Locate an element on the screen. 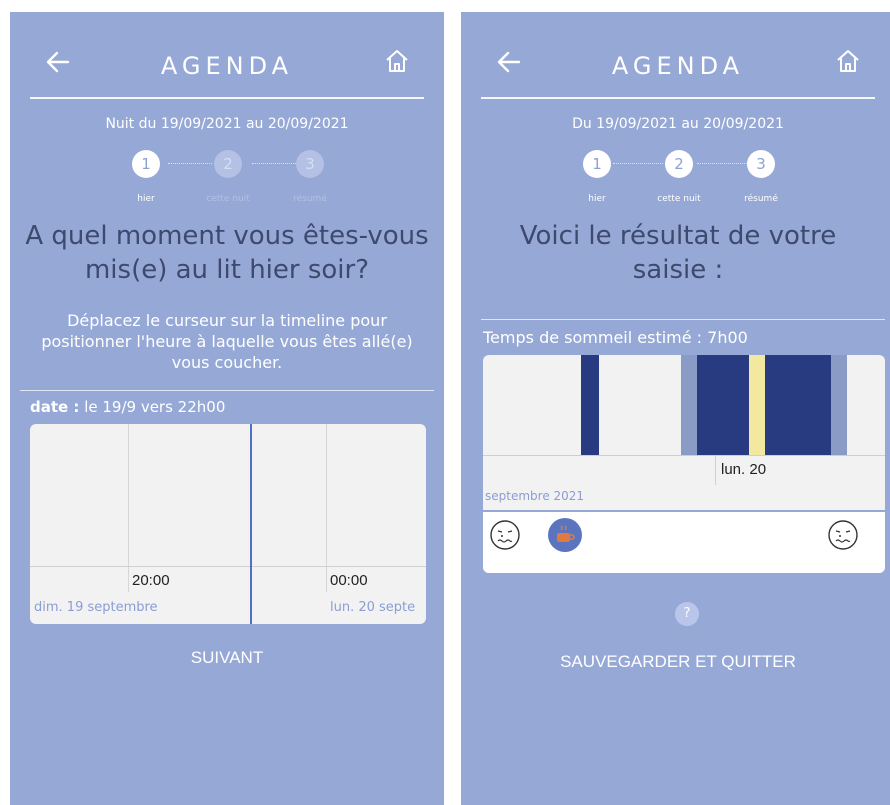  day-label: lun. 20 is located at coordinates (744, 469).